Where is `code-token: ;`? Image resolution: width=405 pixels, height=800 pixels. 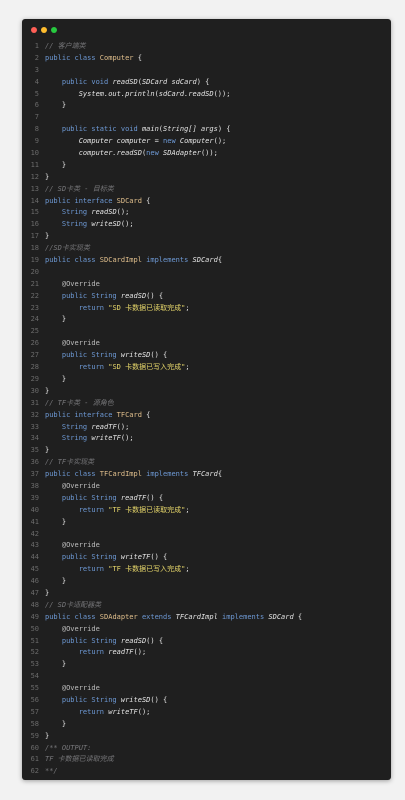
code-token: ; is located at coordinates (187, 307).